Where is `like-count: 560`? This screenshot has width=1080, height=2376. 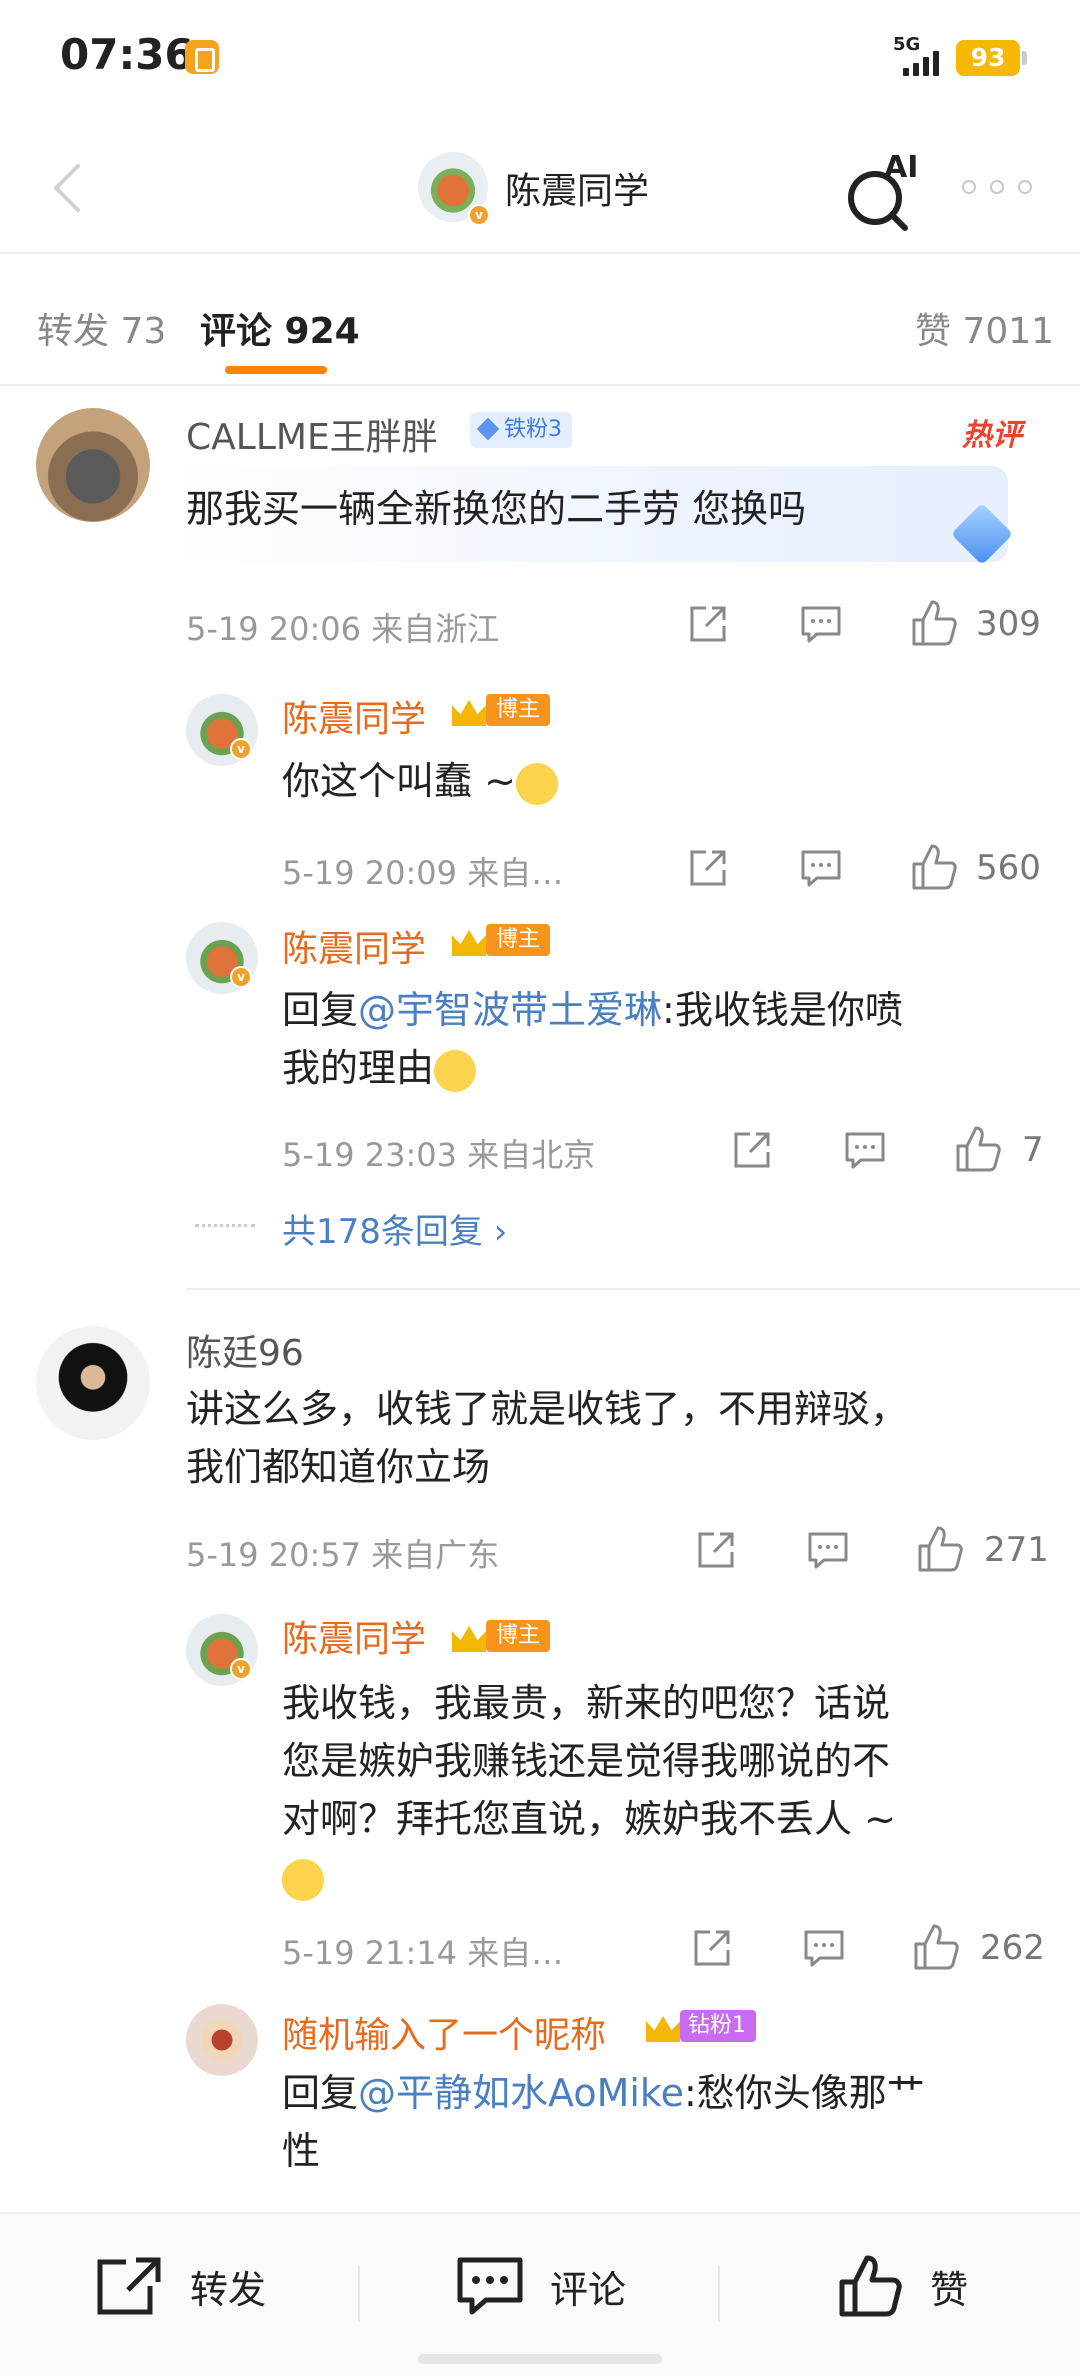
like-count: 560 is located at coordinates (1008, 868).